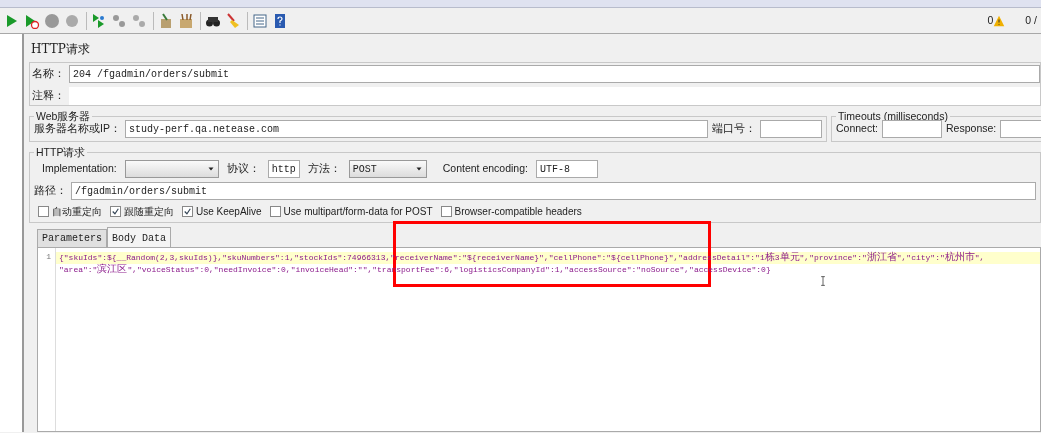  I want to click on path-label: 路径：, so click(50, 191).